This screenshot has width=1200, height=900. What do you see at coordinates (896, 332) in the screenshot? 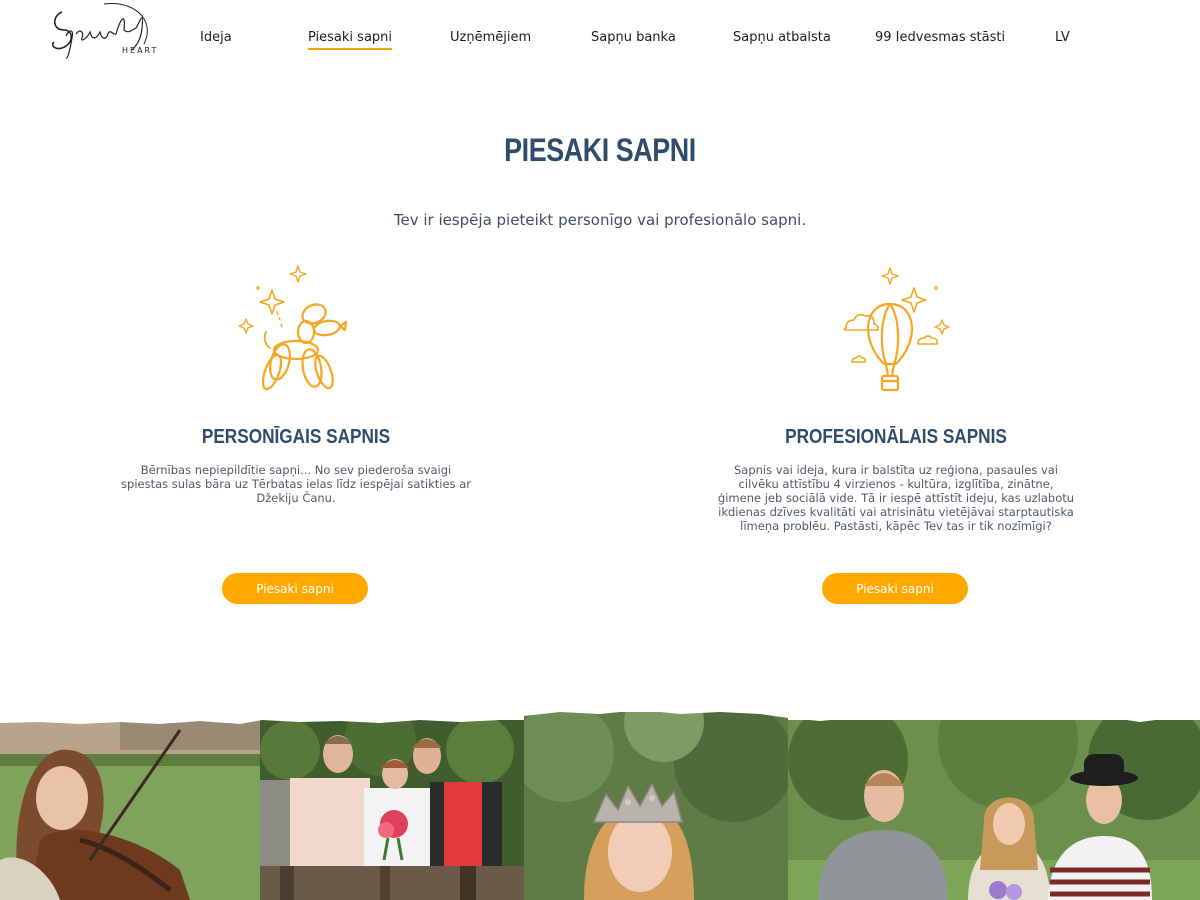
I see `hot-air-balloon-icon` at bounding box center [896, 332].